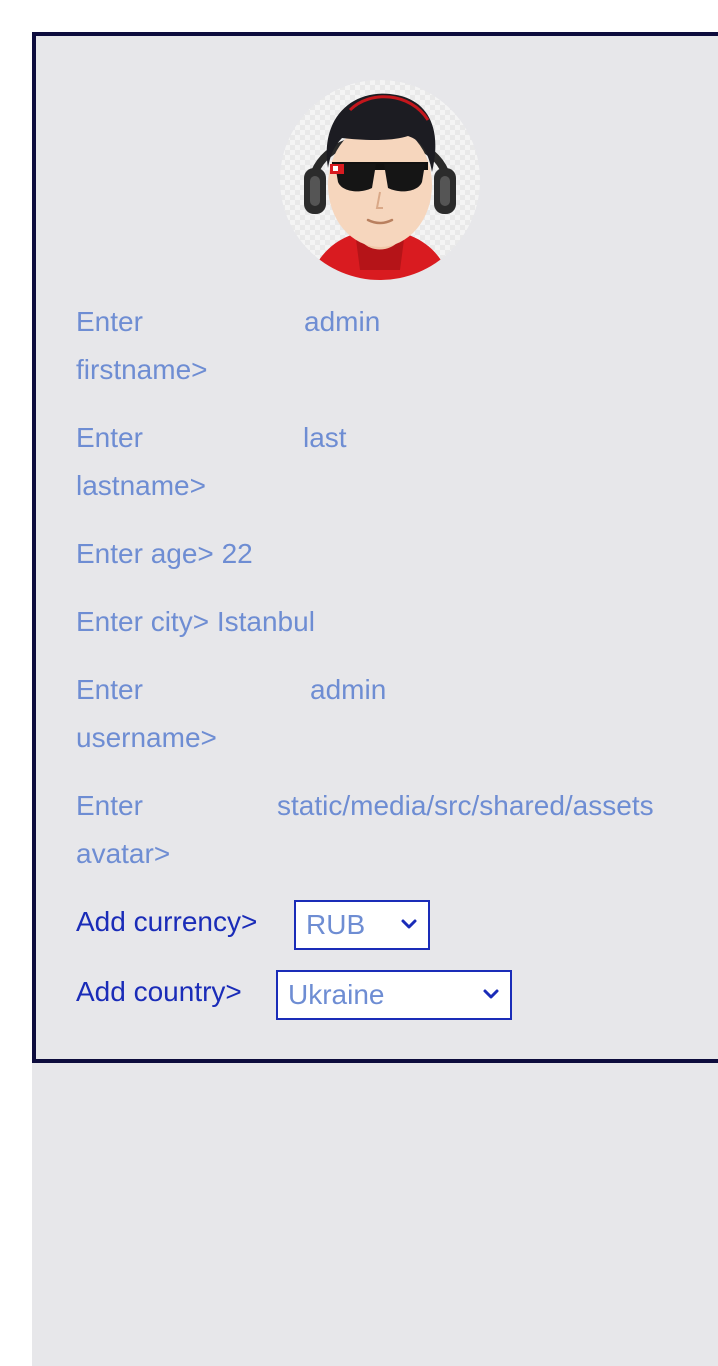 The image size is (718, 1366). What do you see at coordinates (348, 690) in the screenshot?
I see `username-value: admin` at bounding box center [348, 690].